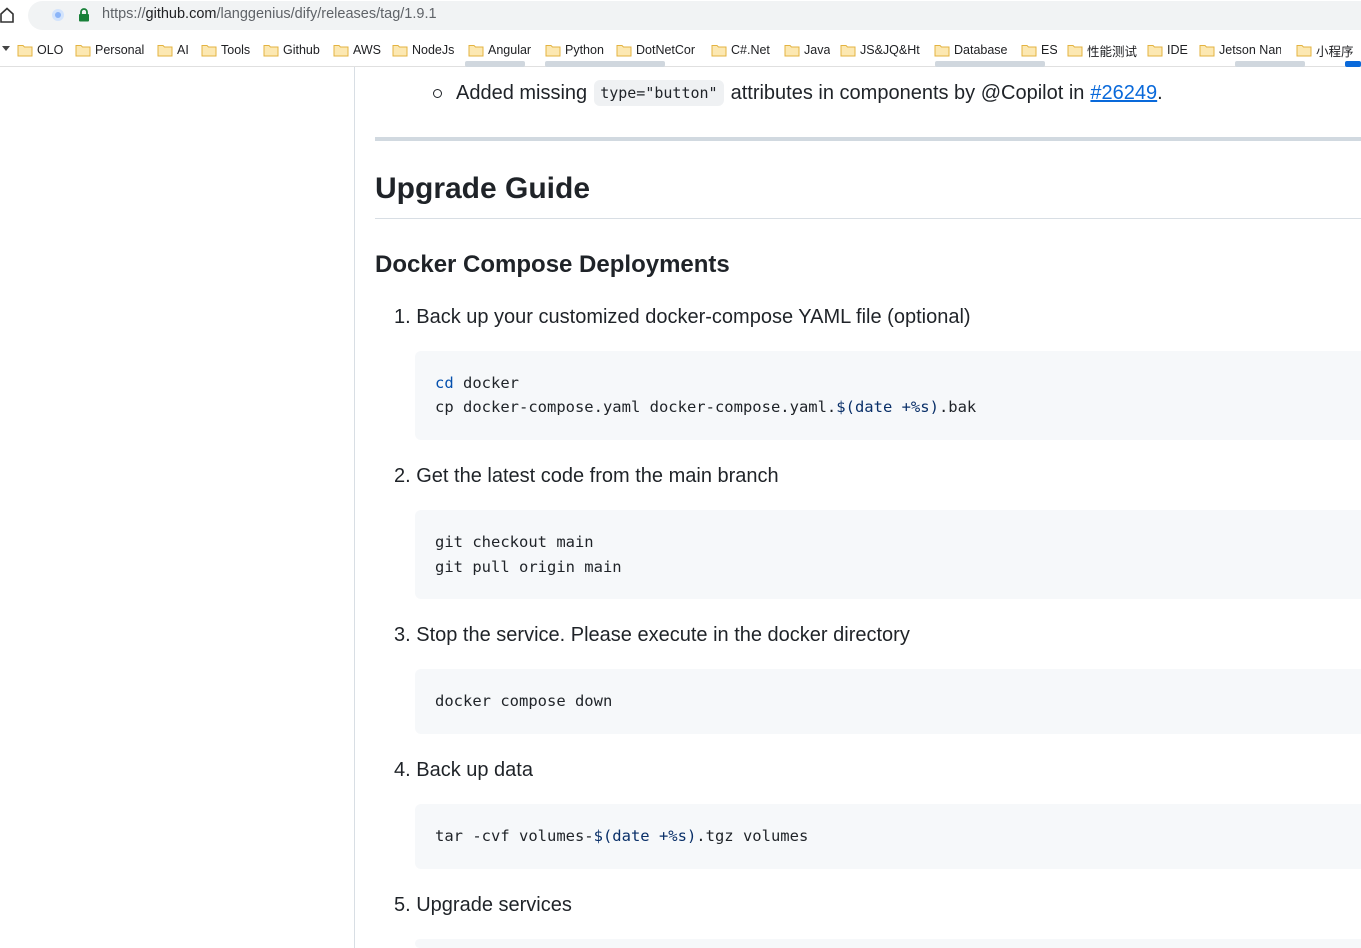 This screenshot has width=1361, height=948. Describe the element at coordinates (522, 92) in the screenshot. I see `bullet-text: Added missing` at that location.